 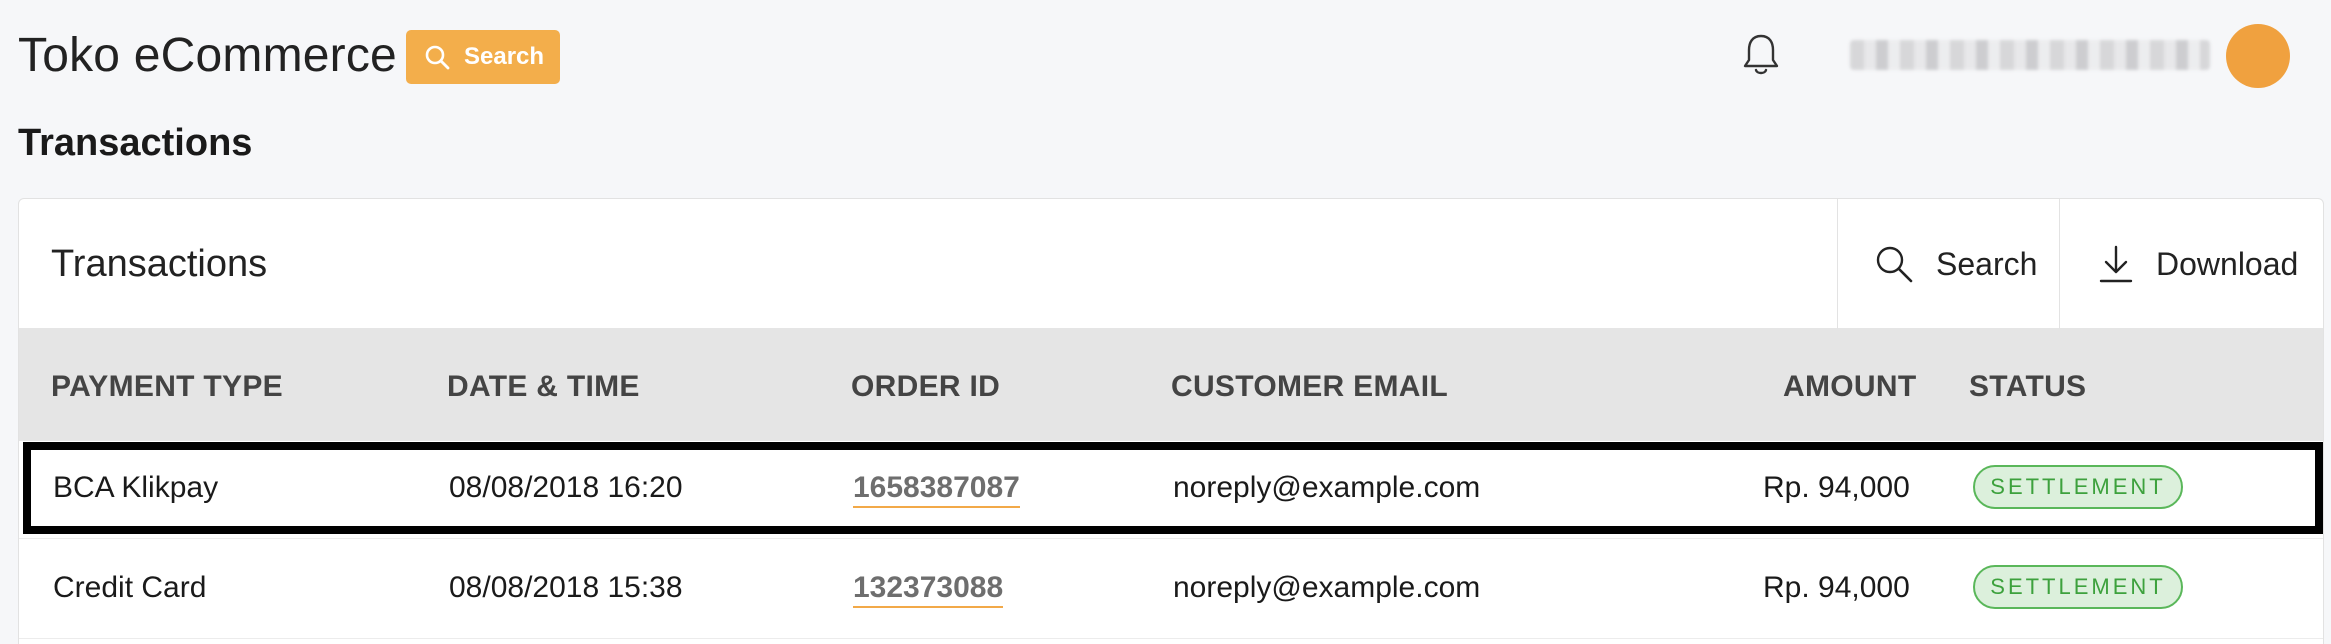 What do you see at coordinates (2227, 263) in the screenshot?
I see `download-label: Download` at bounding box center [2227, 263].